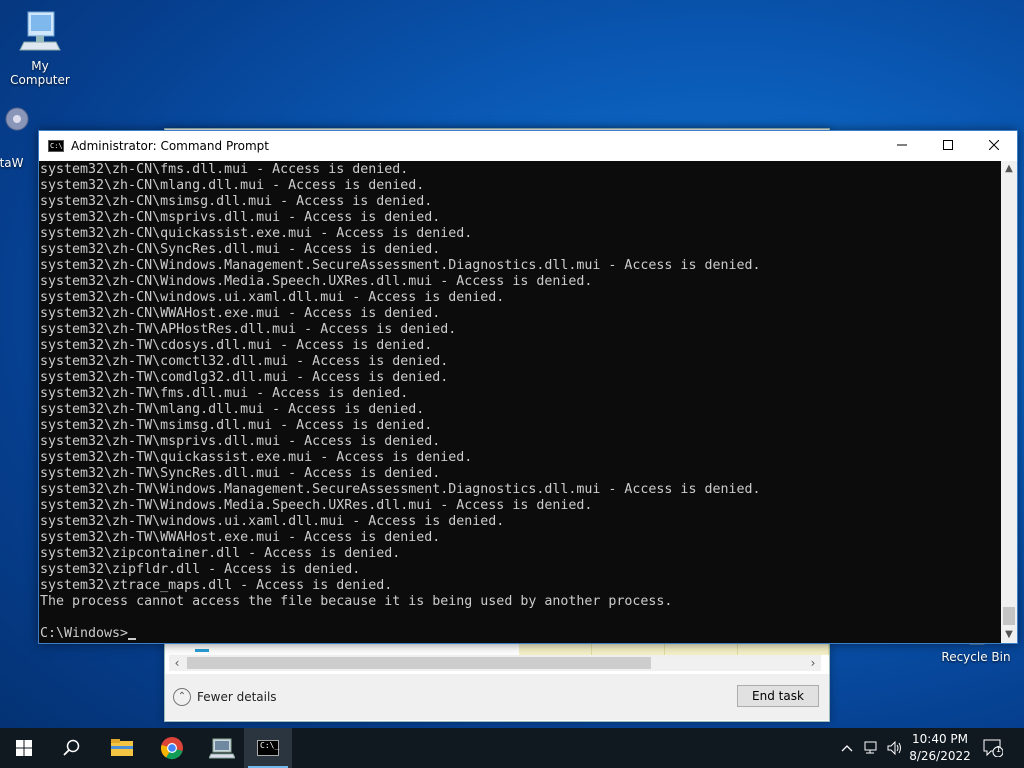 The width and height of the screenshot is (1024, 768). I want to click on command-prompt-taskbar-button: C:\_, so click(268, 748).